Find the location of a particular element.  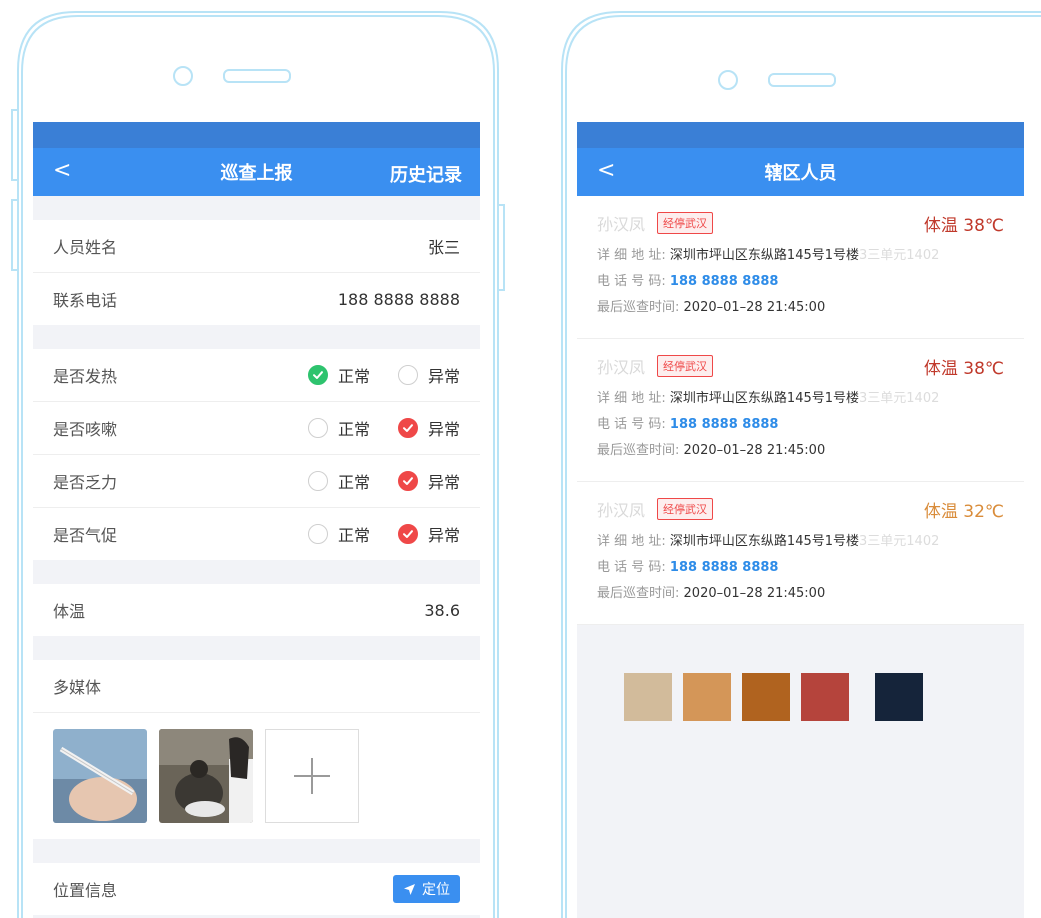

temperature-group: 体温 38.6 is located at coordinates (256, 610).